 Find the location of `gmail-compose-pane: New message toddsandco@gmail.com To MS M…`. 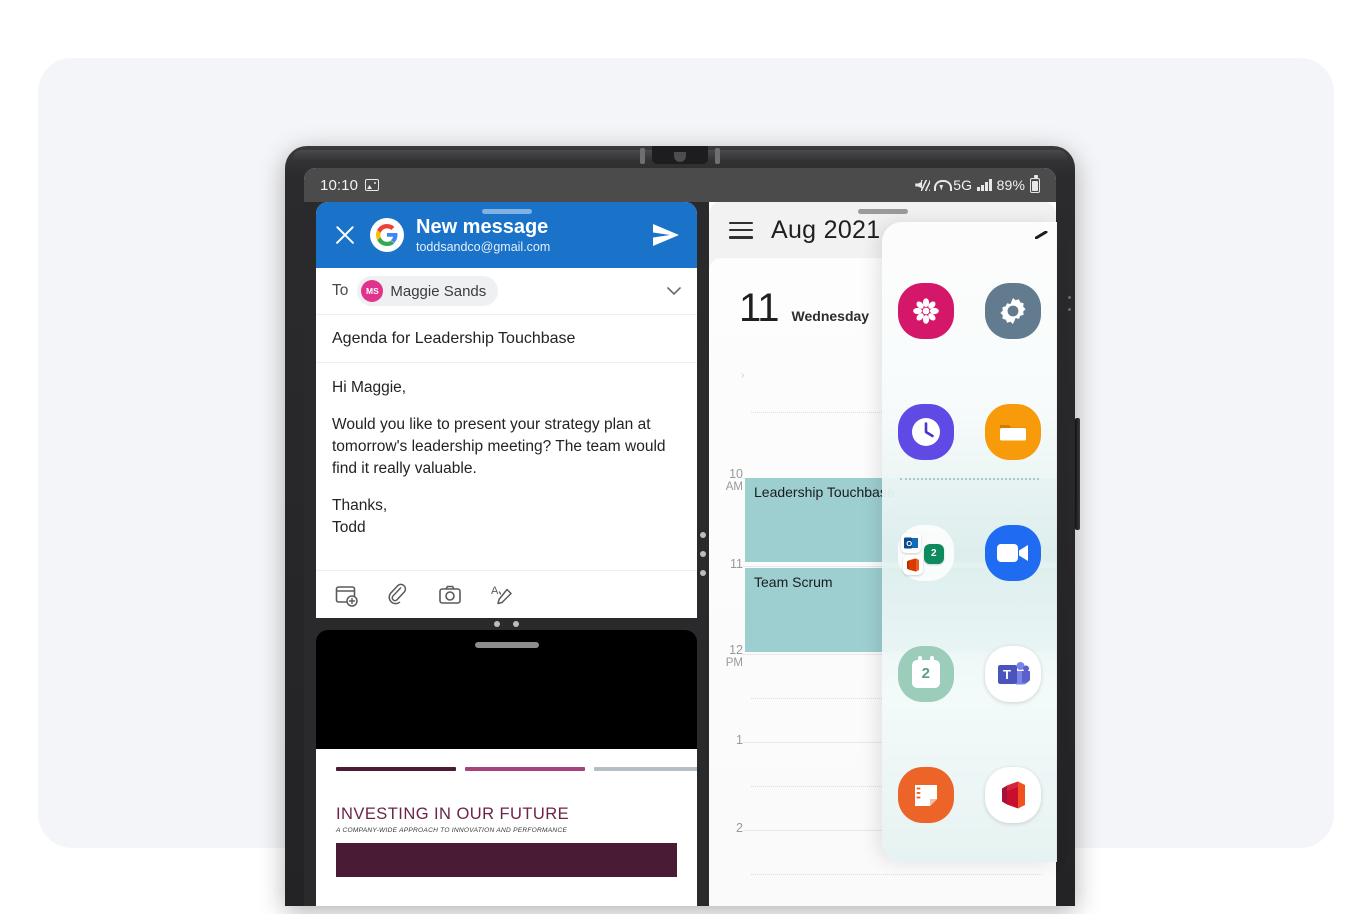

gmail-compose-pane: New message toddsandco@gmail.com To MS M… is located at coordinates (506, 410).